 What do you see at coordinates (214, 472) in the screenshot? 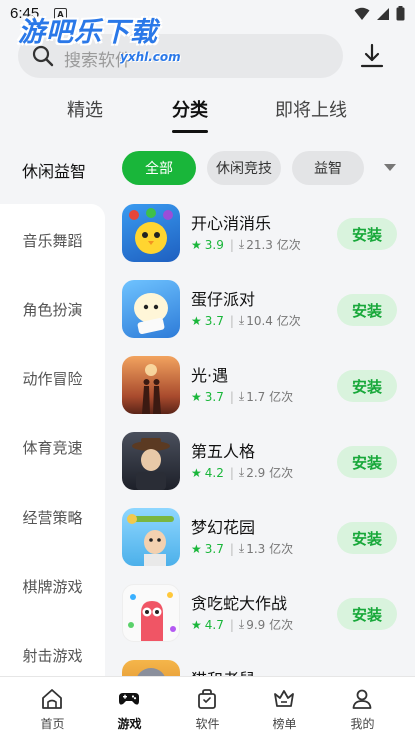
I see `app-rating: 4.2` at bounding box center [214, 472].